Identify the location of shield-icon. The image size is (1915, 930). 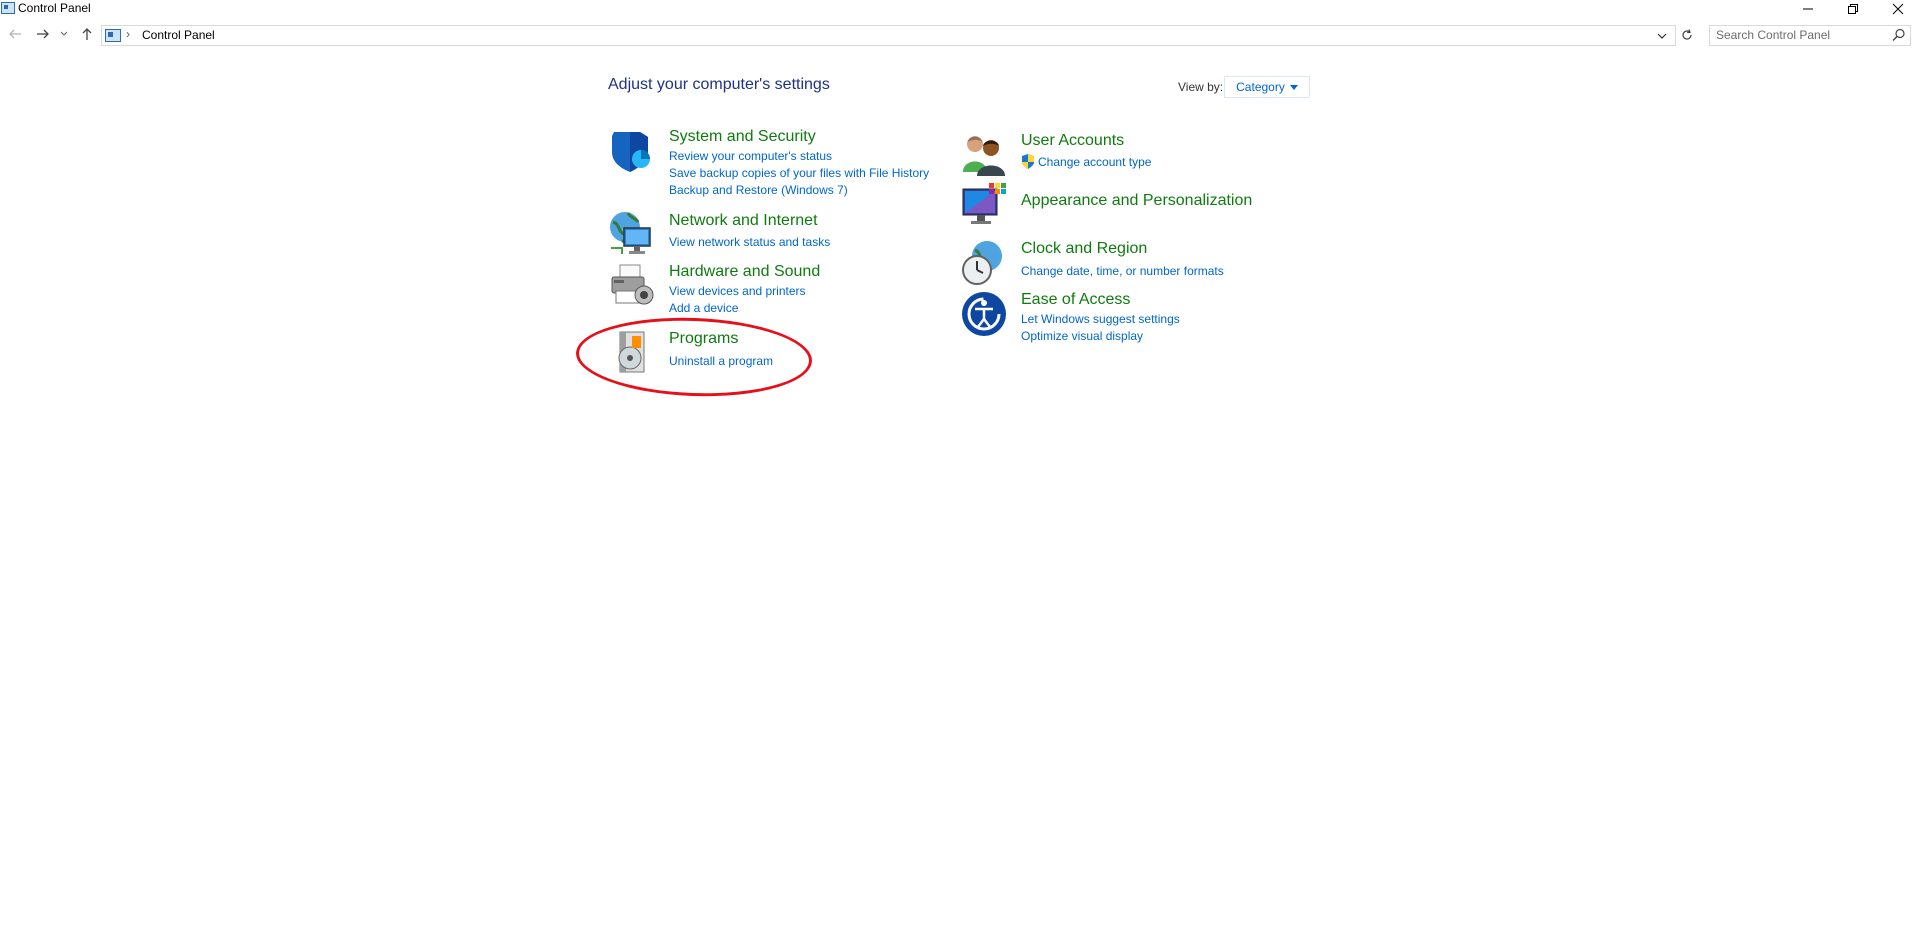
(631, 152).